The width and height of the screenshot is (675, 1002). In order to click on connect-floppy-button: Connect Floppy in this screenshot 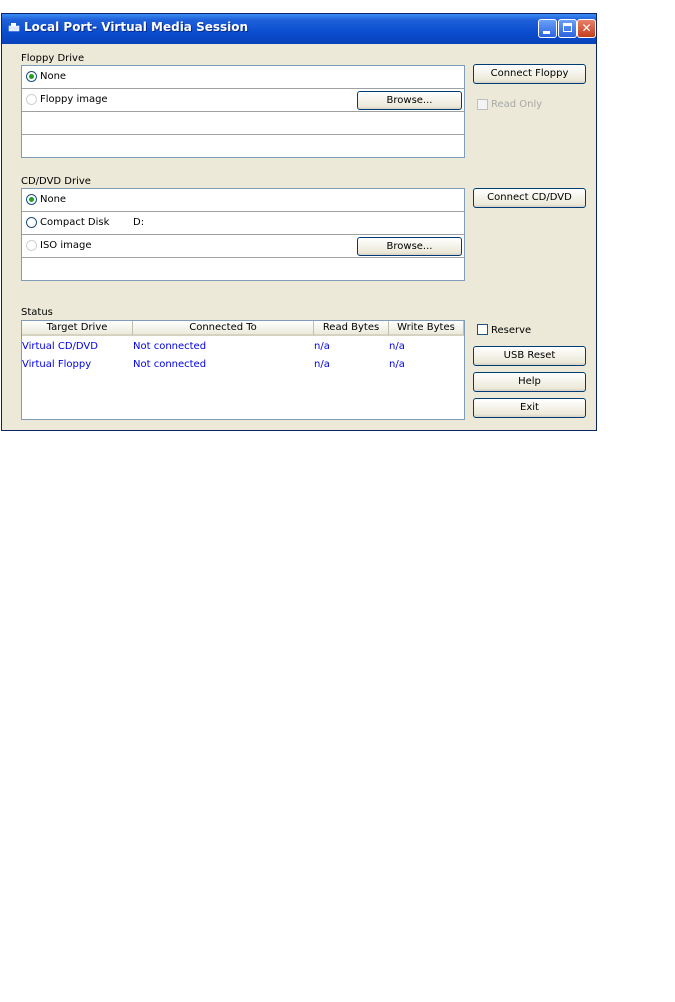, I will do `click(529, 74)`.